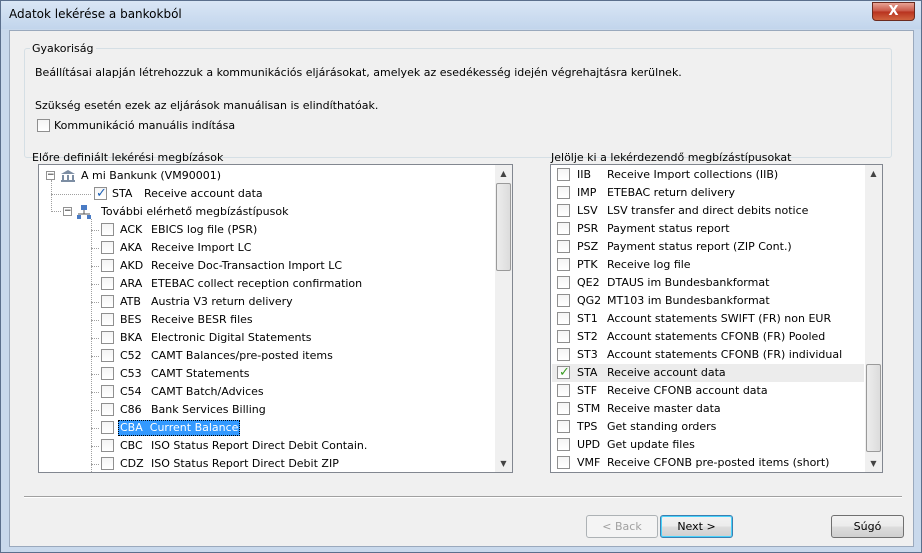 The width and height of the screenshot is (922, 553). What do you see at coordinates (222, 301) in the screenshot?
I see `item-description: Austria V3 return delivery` at bounding box center [222, 301].